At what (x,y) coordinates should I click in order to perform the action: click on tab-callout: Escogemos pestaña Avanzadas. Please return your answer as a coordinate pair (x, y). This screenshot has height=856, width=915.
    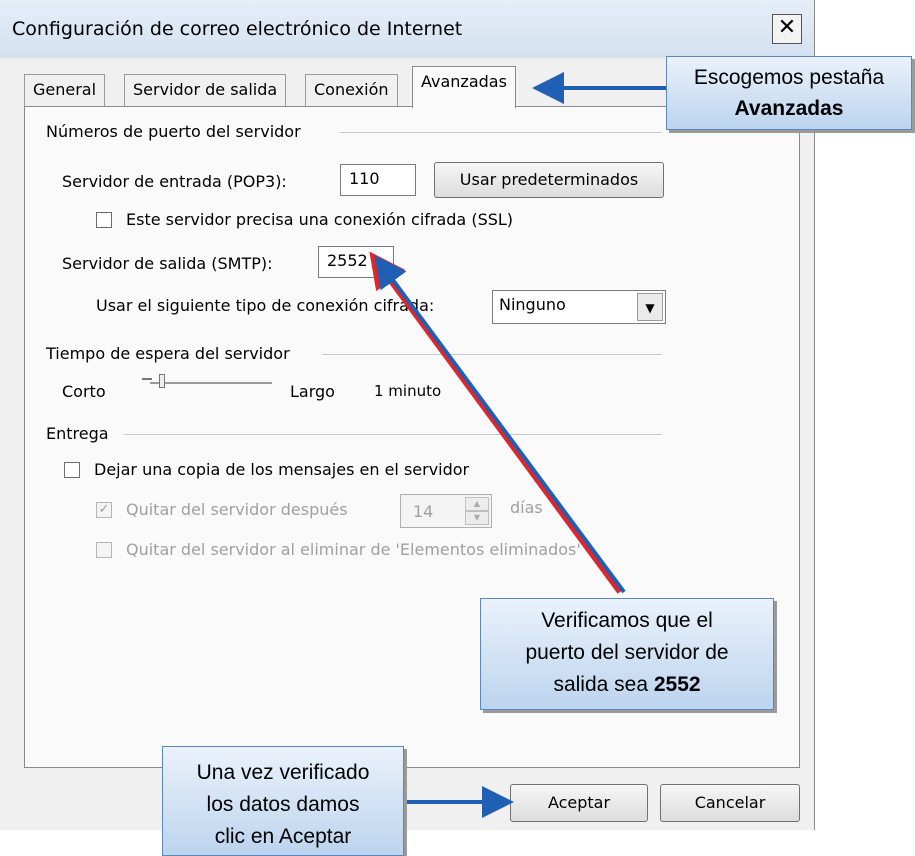
    Looking at the image, I should click on (789, 93).